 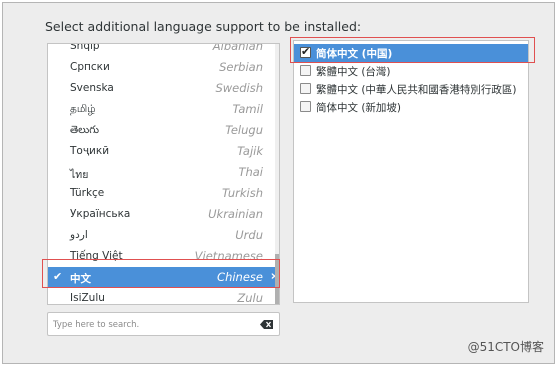 What do you see at coordinates (244, 130) in the screenshot?
I see `language-english-name: Telugu` at bounding box center [244, 130].